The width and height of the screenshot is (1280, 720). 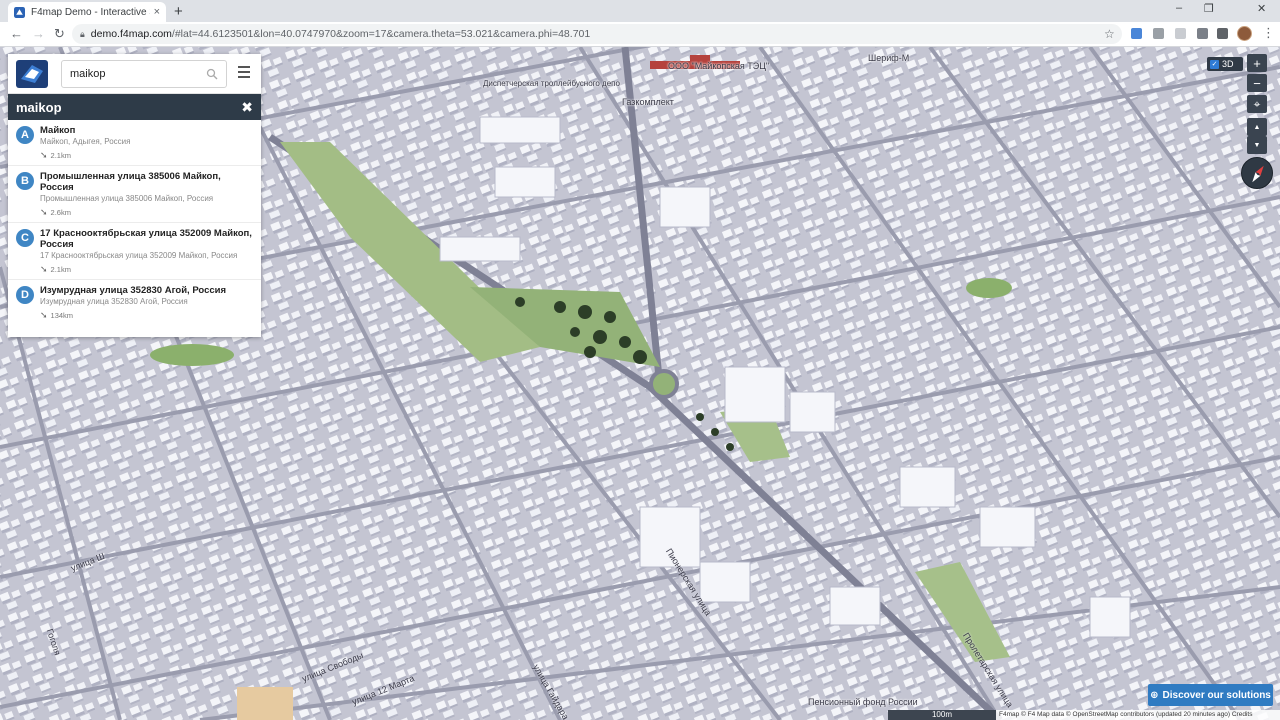 I want to click on tab-title: F4map Demo - Interactive 3D m, so click(x=90, y=12).